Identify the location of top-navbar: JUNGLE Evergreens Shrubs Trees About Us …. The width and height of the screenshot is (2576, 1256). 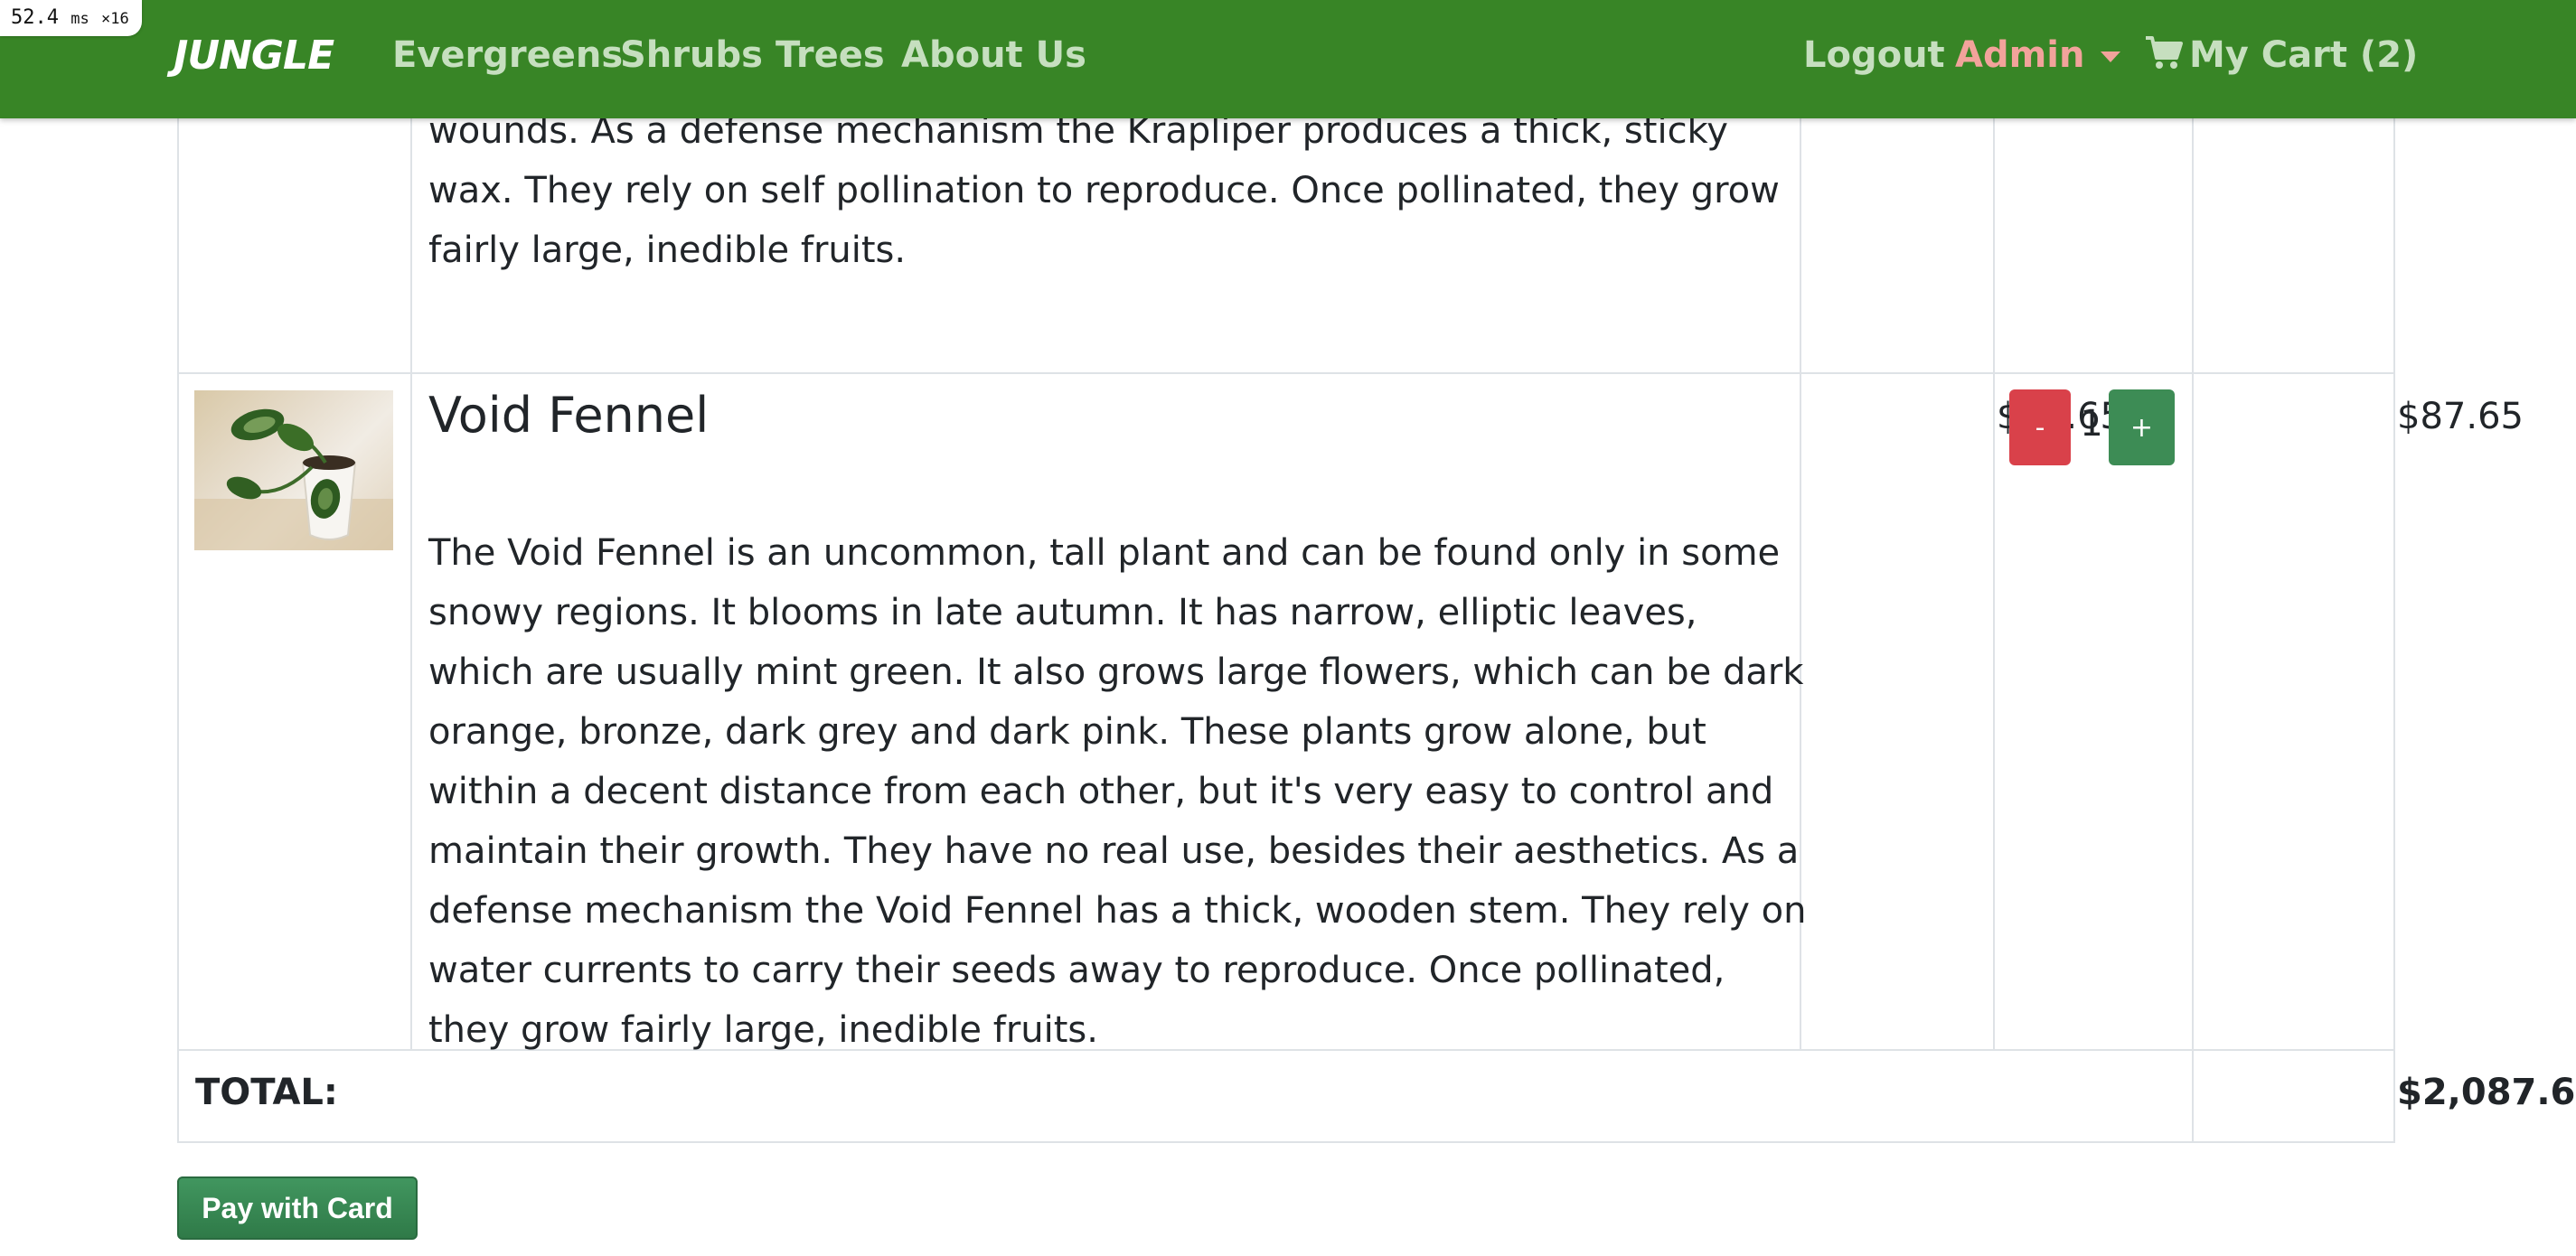
(1288, 59).